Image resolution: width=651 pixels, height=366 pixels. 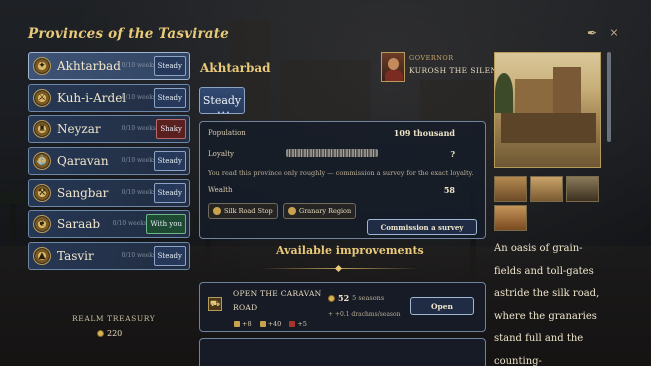 What do you see at coordinates (83, 192) in the screenshot?
I see `province-name: Sangbar` at bounding box center [83, 192].